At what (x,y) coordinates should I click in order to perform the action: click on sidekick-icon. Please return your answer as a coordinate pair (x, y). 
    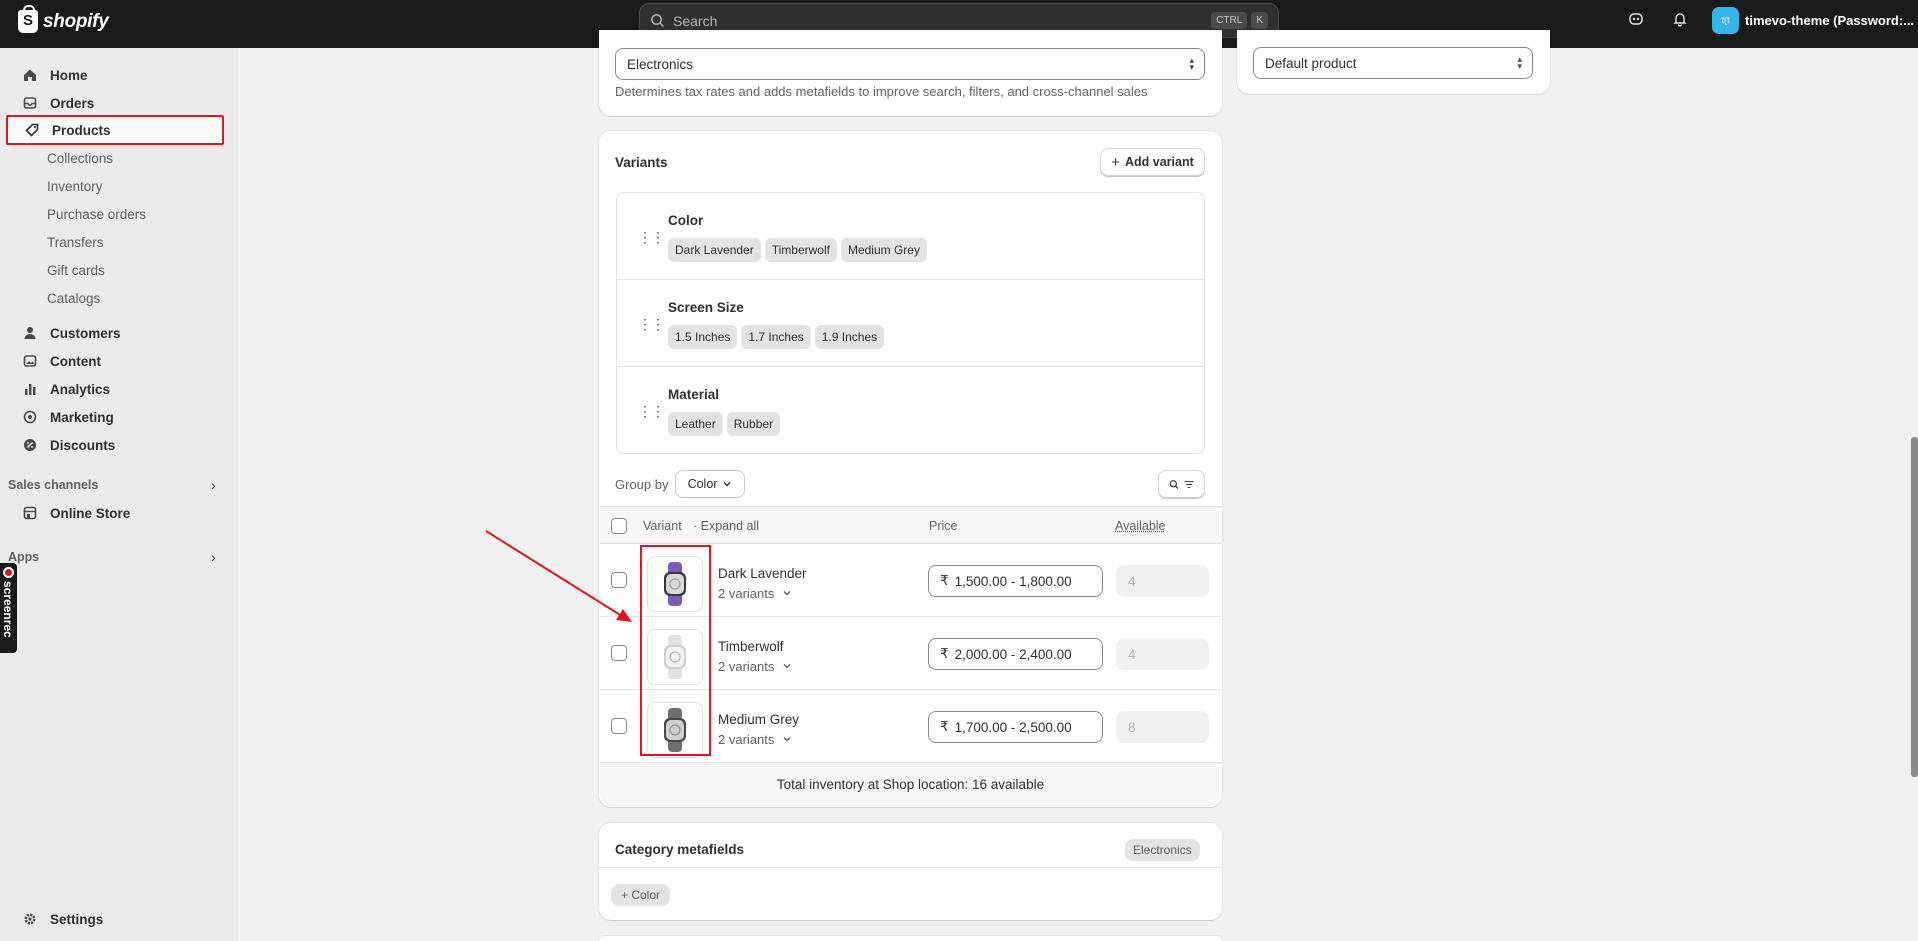
    Looking at the image, I should click on (1636, 21).